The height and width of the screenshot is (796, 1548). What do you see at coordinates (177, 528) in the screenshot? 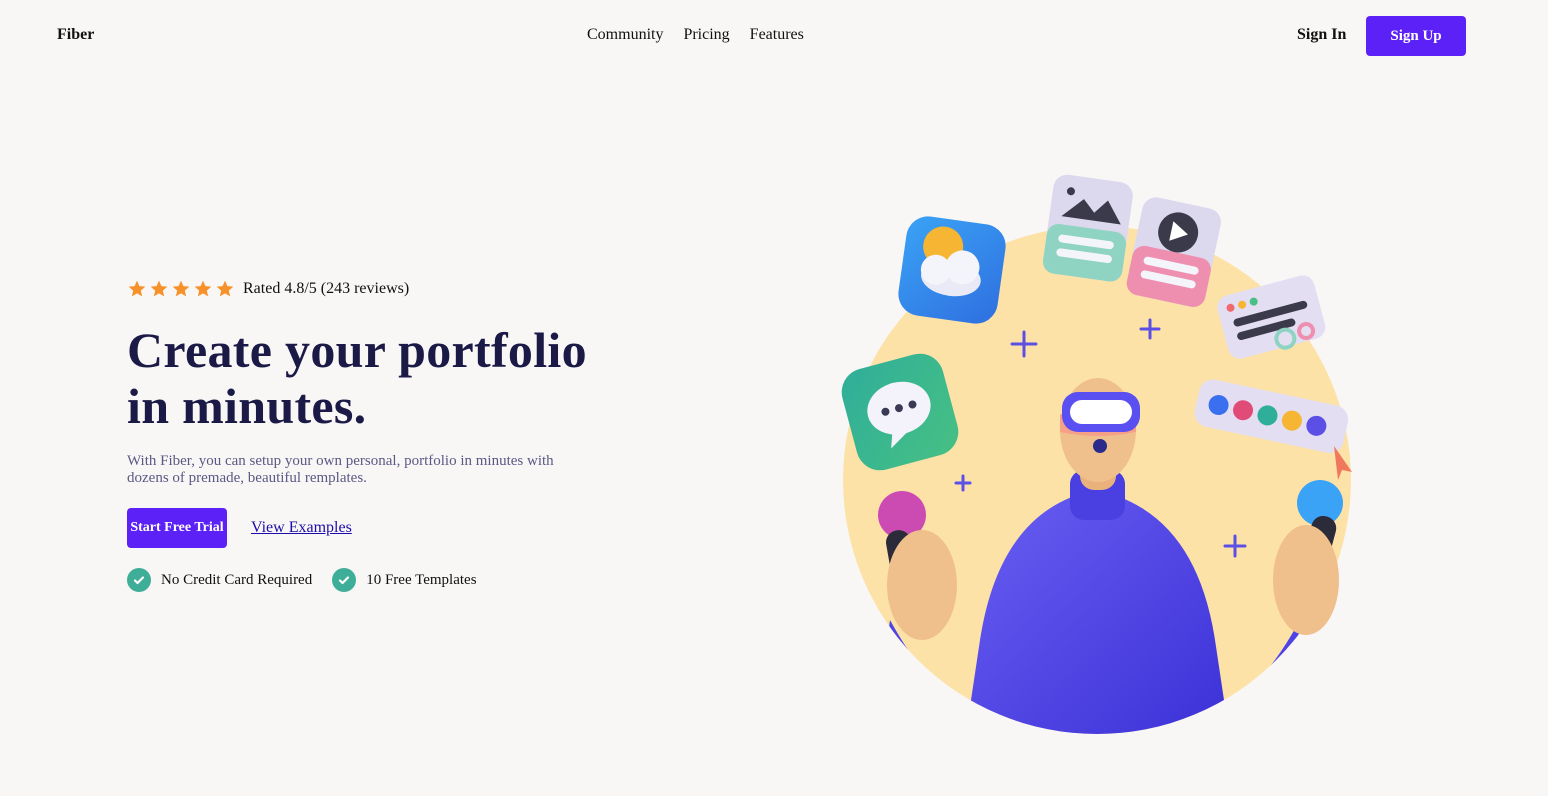
I see `start-free-trial-button: Start Free Trial` at bounding box center [177, 528].